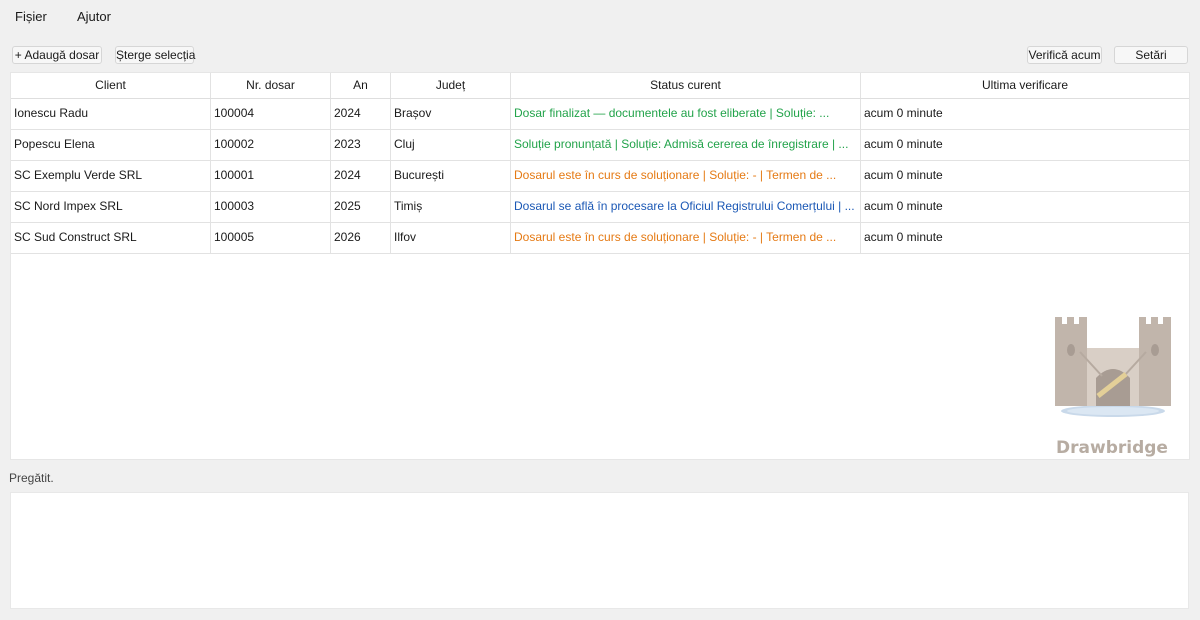 Image resolution: width=1200 pixels, height=620 pixels. What do you see at coordinates (271, 145) in the screenshot?
I see `cell-case-number: 100002` at bounding box center [271, 145].